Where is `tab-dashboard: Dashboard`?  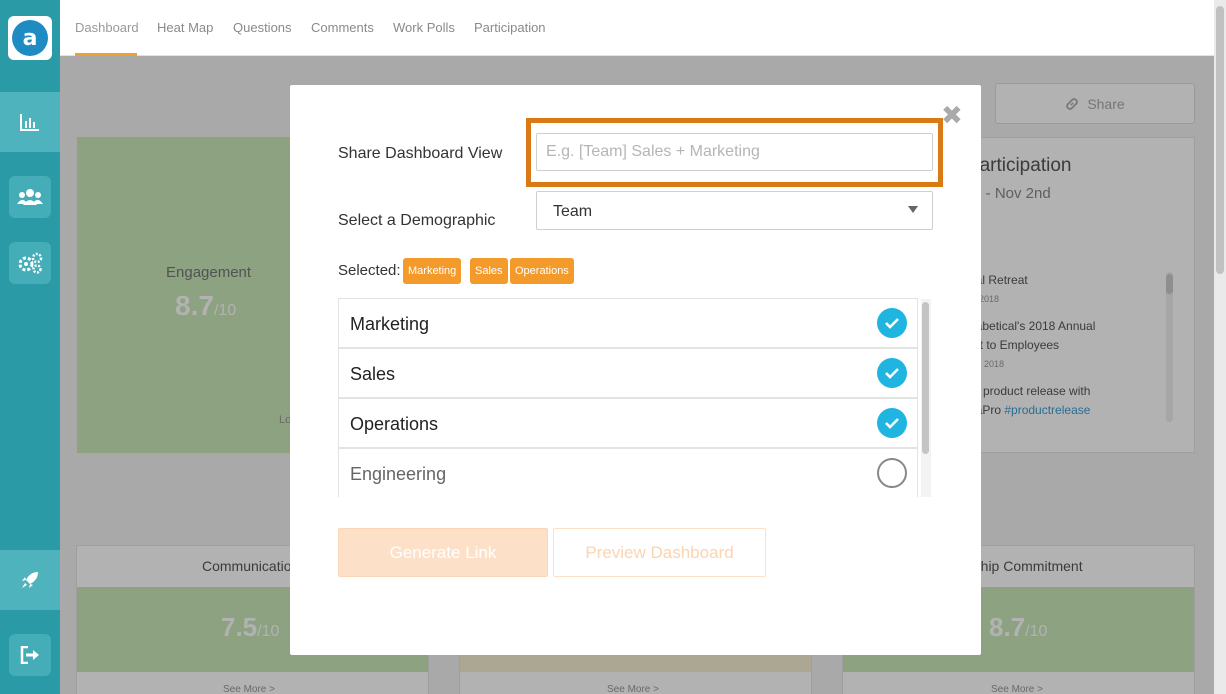 tab-dashboard: Dashboard is located at coordinates (107, 27).